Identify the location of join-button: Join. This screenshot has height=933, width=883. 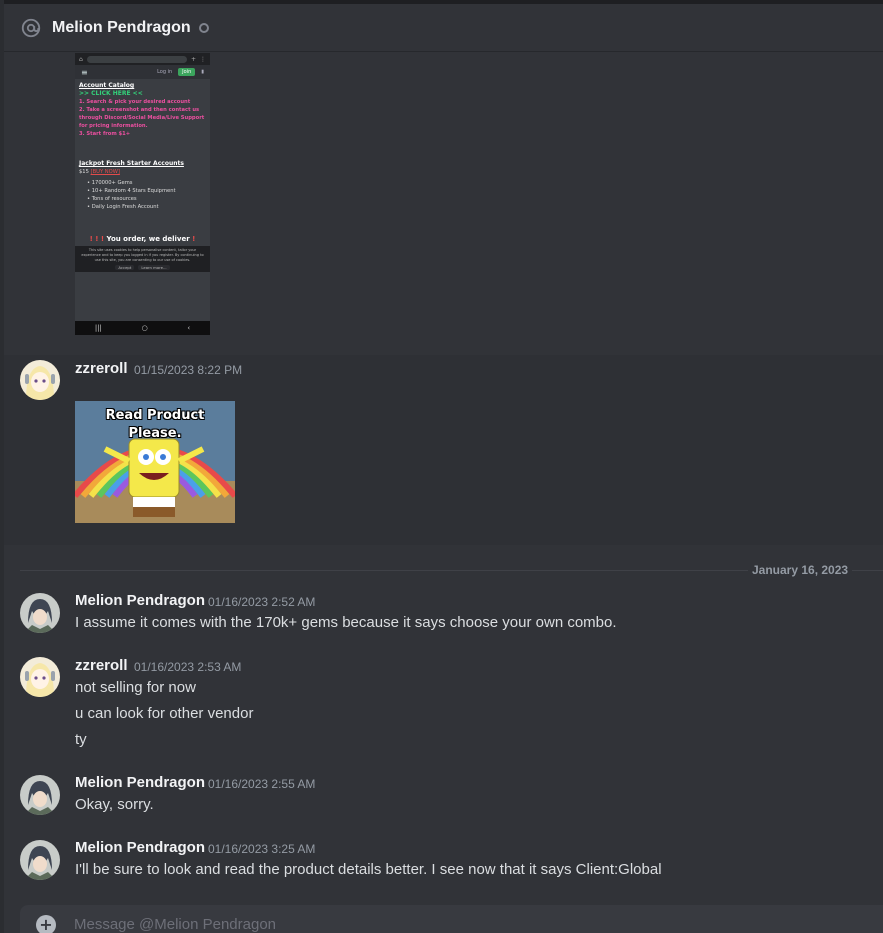
(187, 72).